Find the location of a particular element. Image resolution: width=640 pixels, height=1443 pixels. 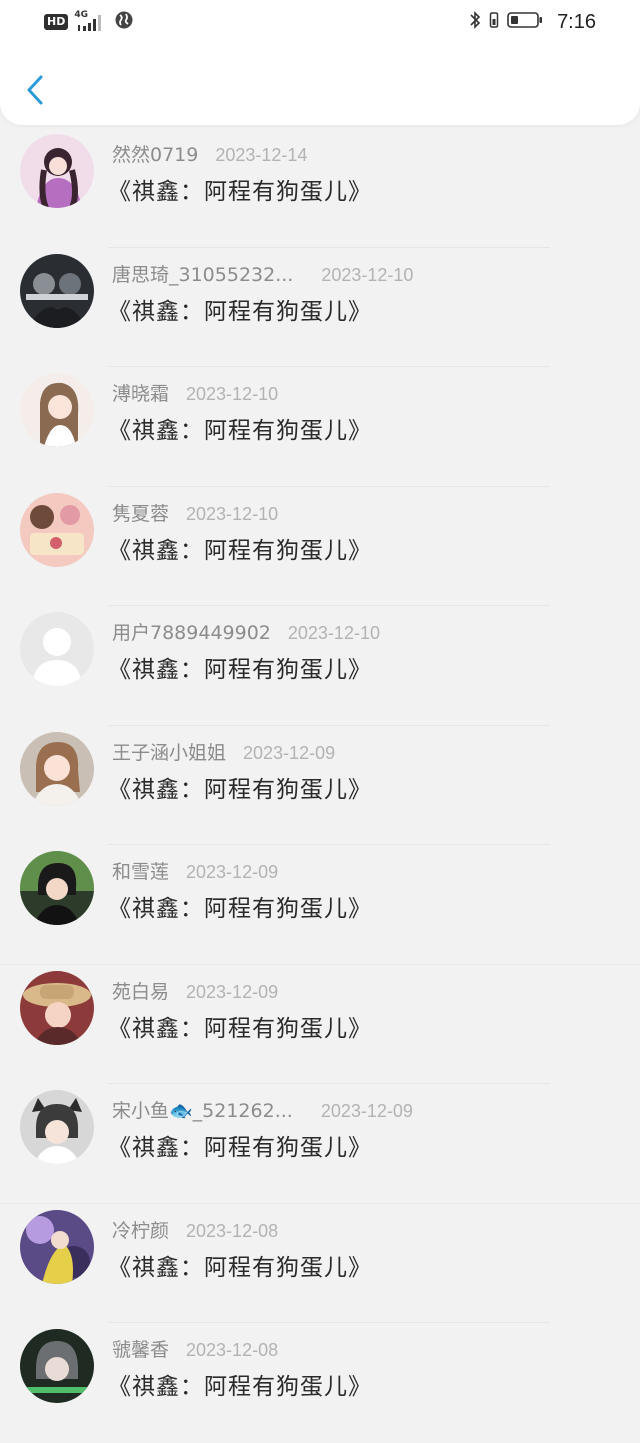

list-item: 然然0719 2023-12-14 《祺鑫：阿程有狗蛋儿》 is located at coordinates (320, 188).